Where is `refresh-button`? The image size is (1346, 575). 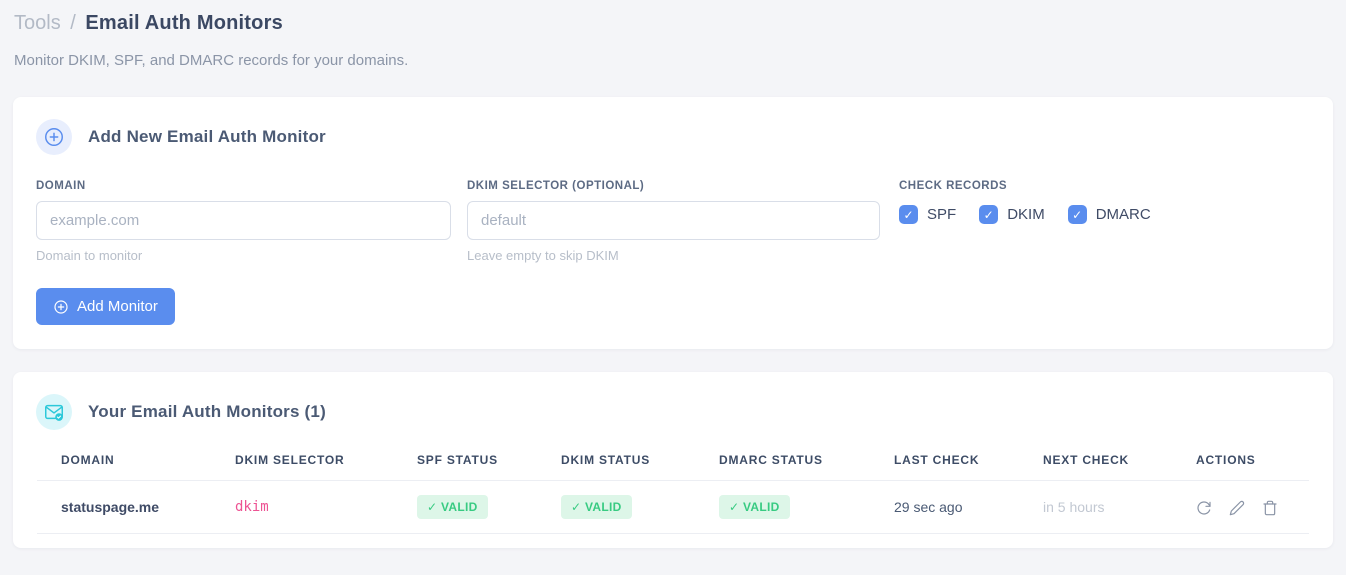
refresh-button is located at coordinates (1204, 508).